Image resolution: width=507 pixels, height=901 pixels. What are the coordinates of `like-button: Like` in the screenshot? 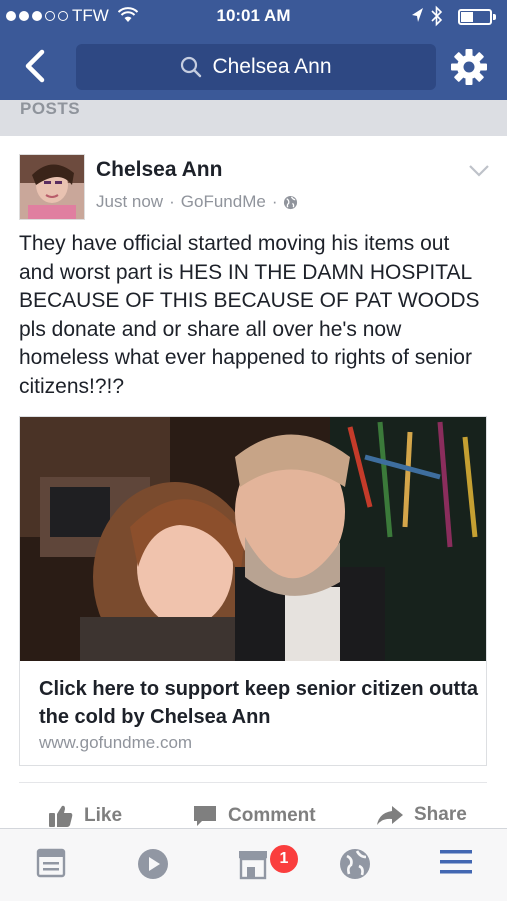 It's located at (85, 816).